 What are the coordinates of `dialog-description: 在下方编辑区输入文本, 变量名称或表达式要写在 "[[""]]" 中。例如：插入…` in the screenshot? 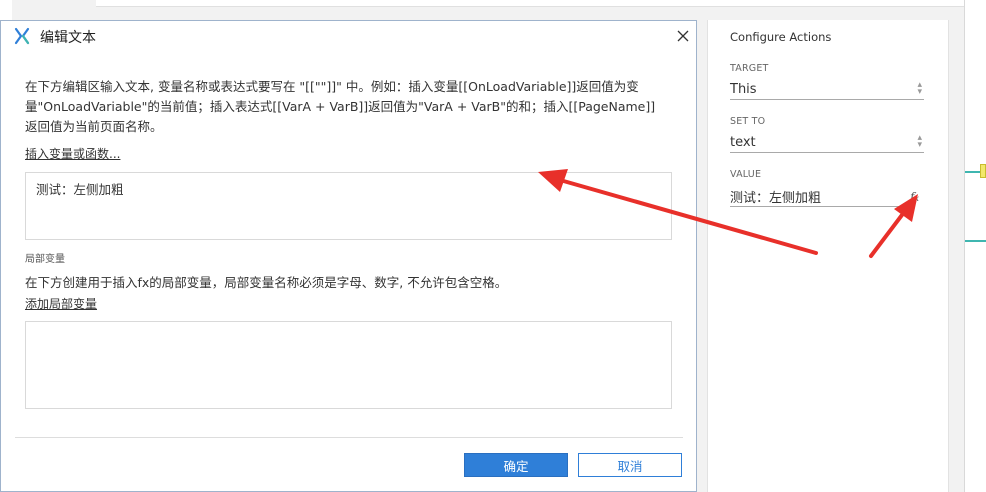 It's located at (340, 106).